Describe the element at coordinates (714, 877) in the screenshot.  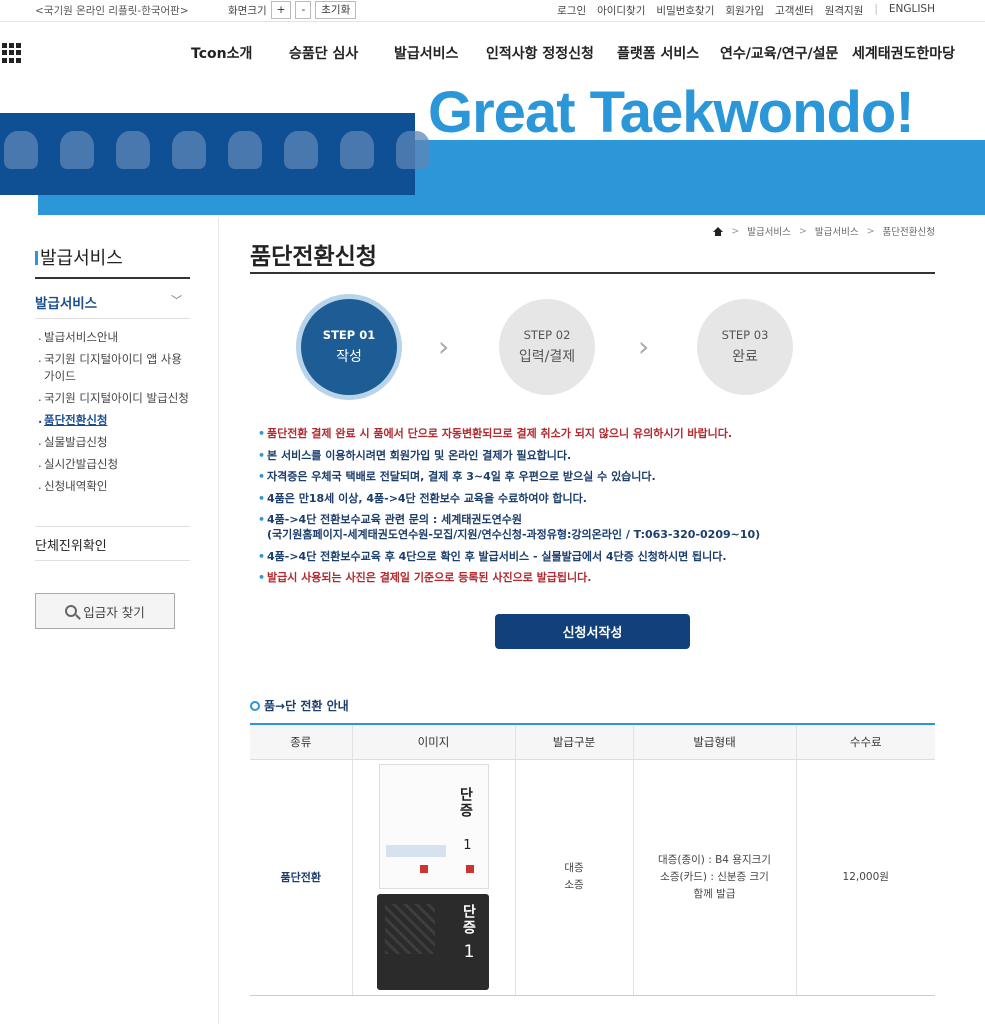
I see `table-cell-form: 대증(종이) : B4 용지크기 소증(카드) : 신분증 크기 함께 발급` at that location.